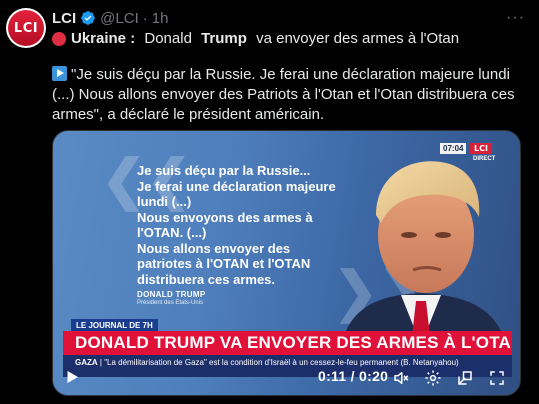 This screenshot has height=404, width=539. Describe the element at coordinates (423, 253) in the screenshot. I see `speaker-portrait` at that location.